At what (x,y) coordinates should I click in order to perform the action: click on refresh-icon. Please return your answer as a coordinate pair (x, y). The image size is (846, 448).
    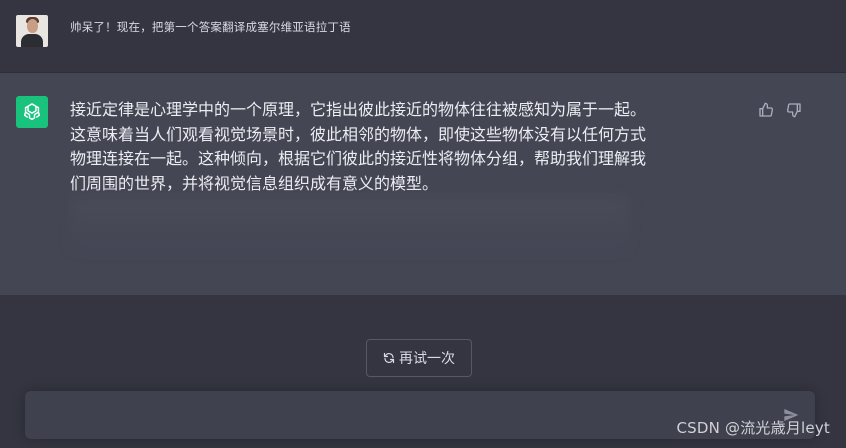
    Looking at the image, I should click on (389, 358).